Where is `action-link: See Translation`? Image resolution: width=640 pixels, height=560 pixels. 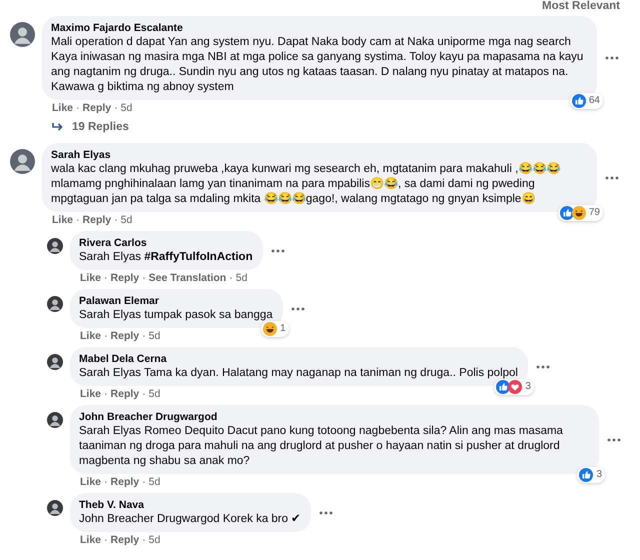
action-link: See Translation is located at coordinates (187, 278).